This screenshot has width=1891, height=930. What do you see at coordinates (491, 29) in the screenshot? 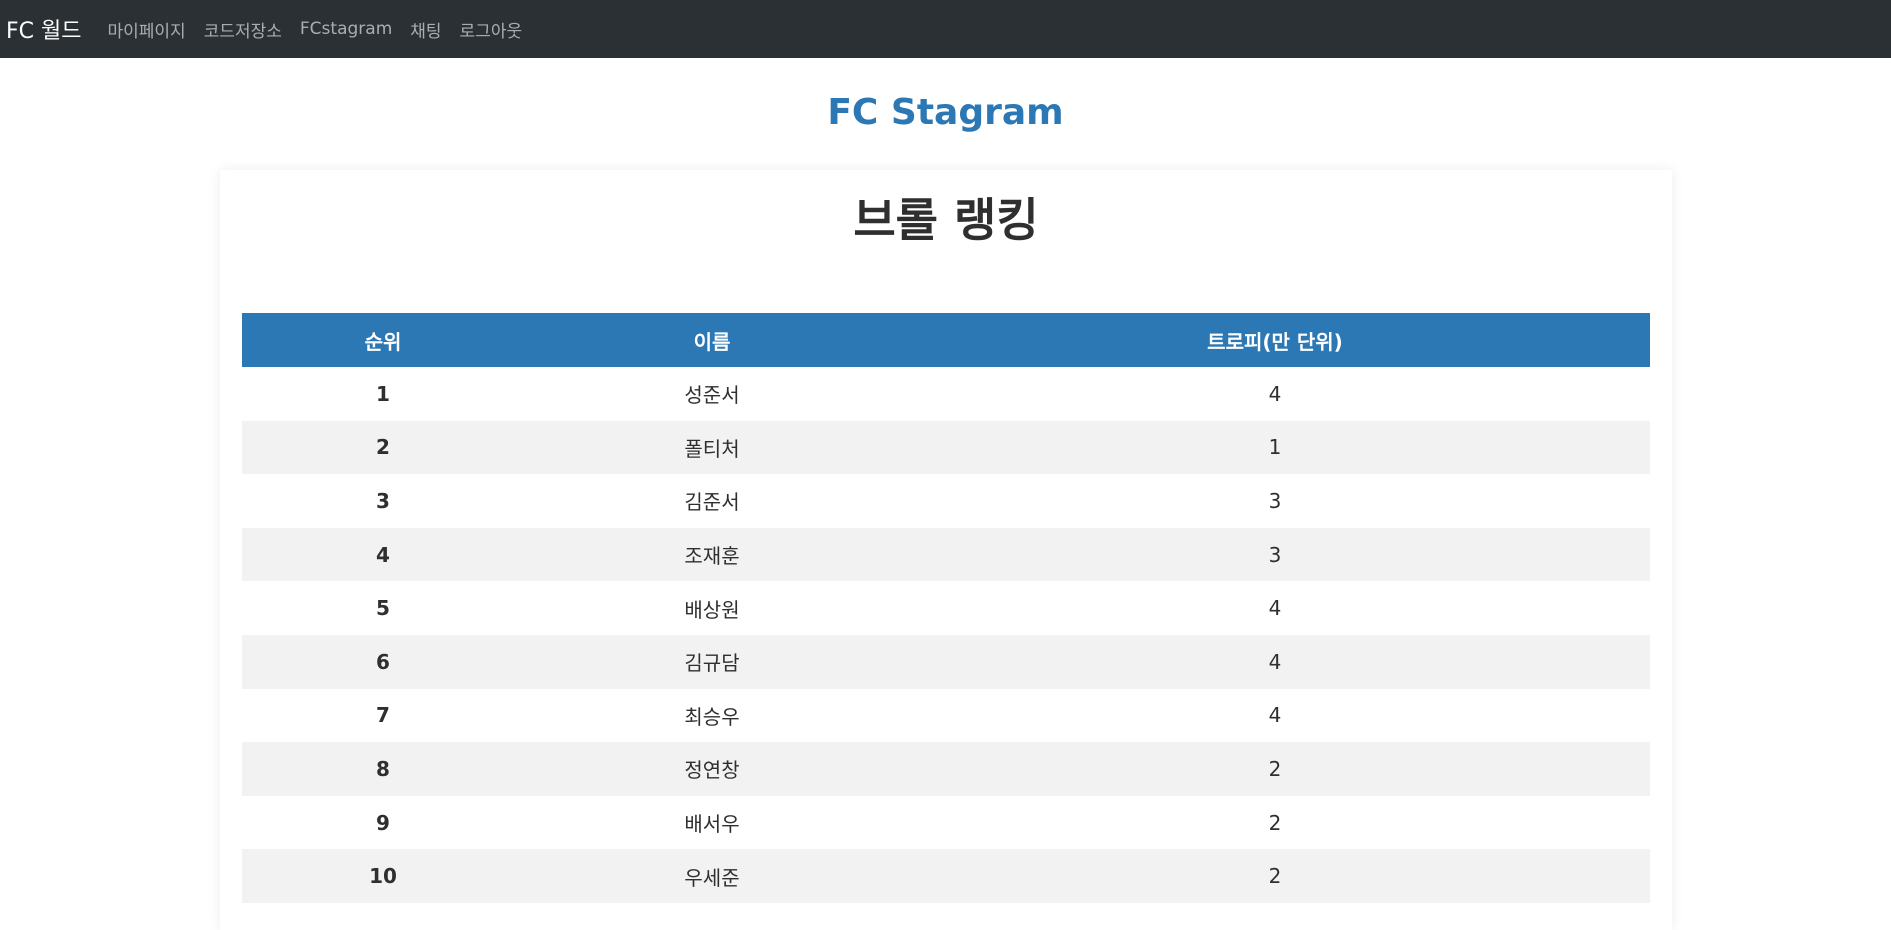
I see `nav-link-logout: 로그아웃` at bounding box center [491, 29].